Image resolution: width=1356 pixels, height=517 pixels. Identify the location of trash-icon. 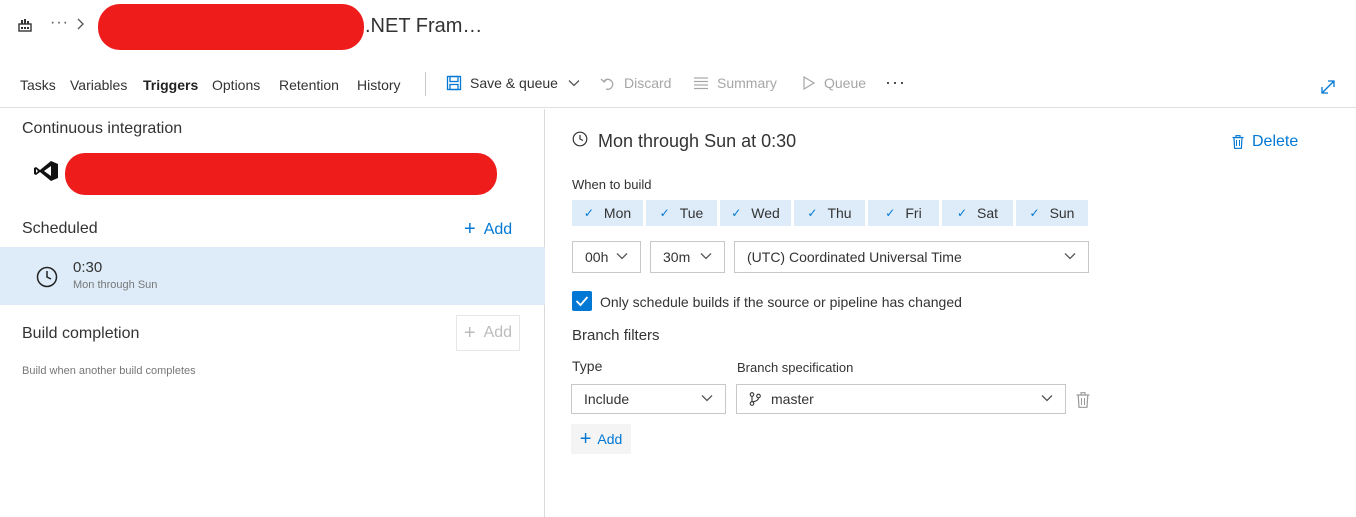
(1238, 142).